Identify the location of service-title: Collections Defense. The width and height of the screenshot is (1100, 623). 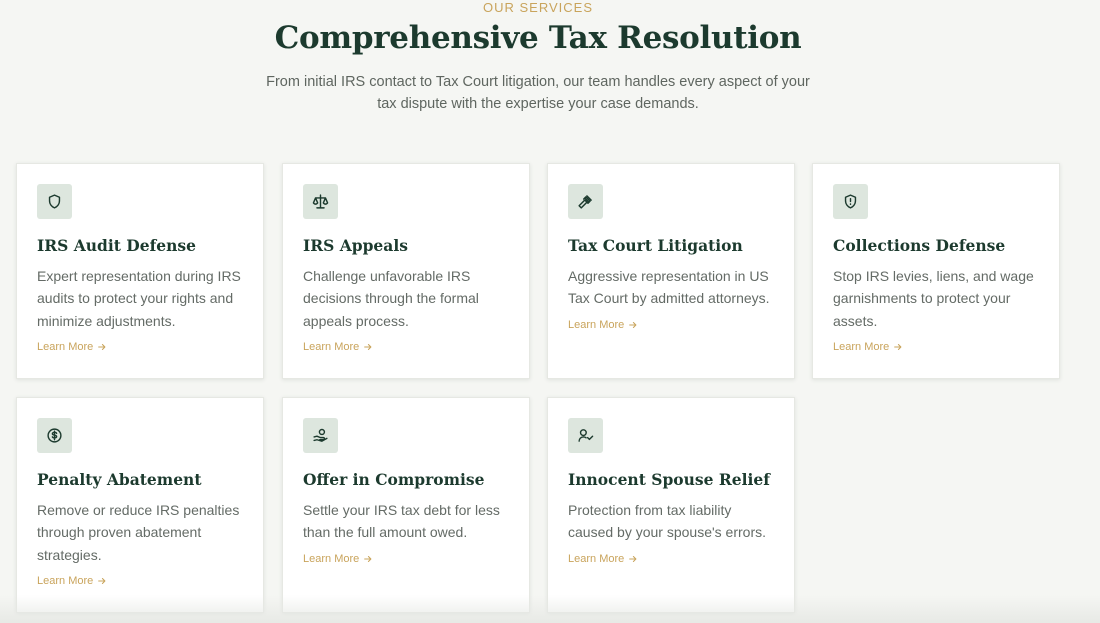
(919, 245).